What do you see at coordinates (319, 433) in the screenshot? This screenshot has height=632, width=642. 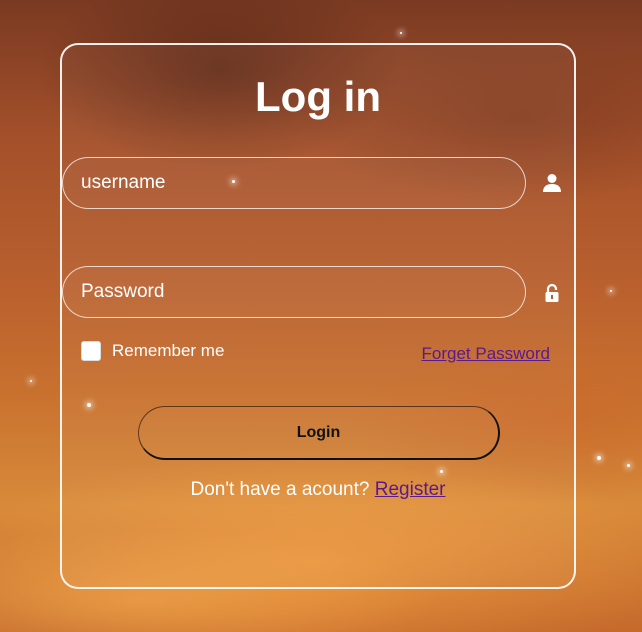 I see `login-button: Login` at bounding box center [319, 433].